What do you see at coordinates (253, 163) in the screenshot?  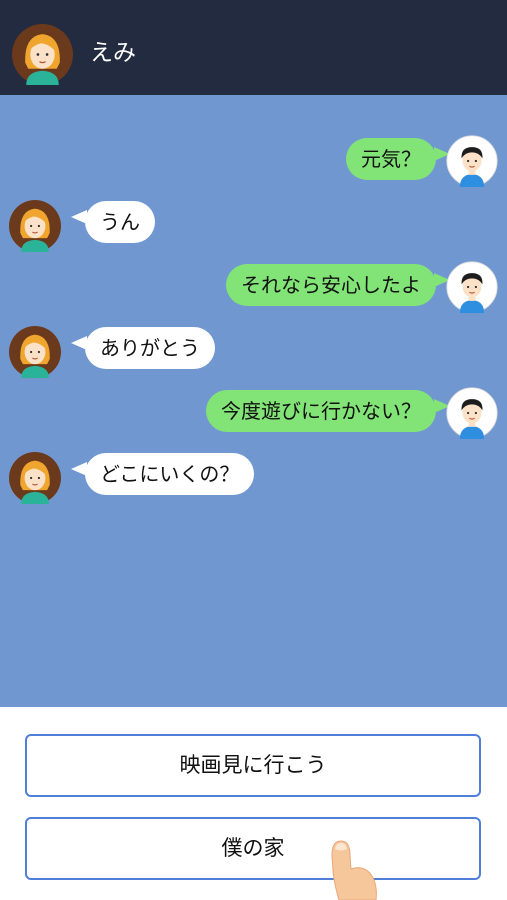 I see `message-outgoing: 元気？` at bounding box center [253, 163].